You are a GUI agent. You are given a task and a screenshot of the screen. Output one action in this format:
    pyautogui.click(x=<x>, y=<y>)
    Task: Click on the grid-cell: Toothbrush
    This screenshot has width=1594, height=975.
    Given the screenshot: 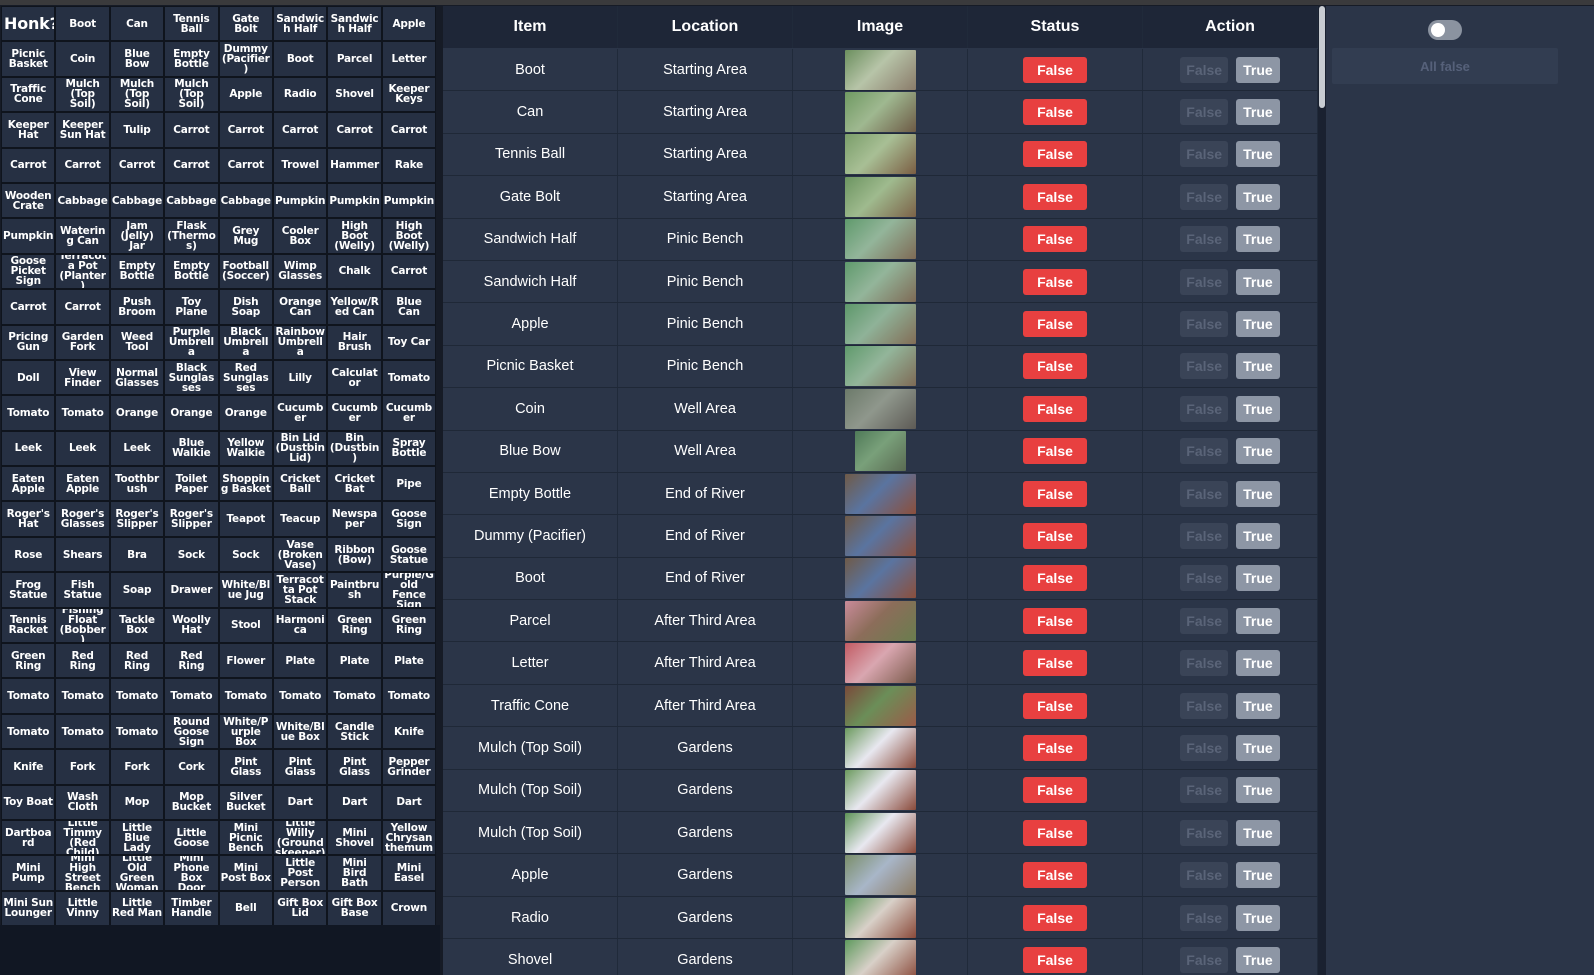 What is the action you would take?
    pyautogui.click(x=137, y=484)
    